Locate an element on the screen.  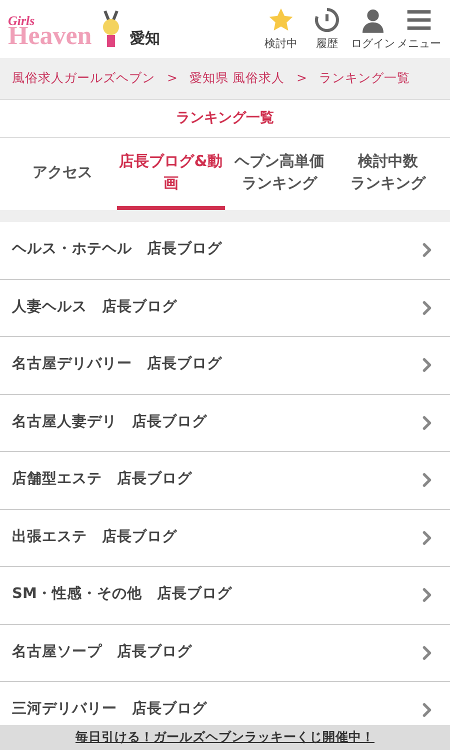
category-row: 名古屋人妻デリ 店長ブログ is located at coordinates (225, 423).